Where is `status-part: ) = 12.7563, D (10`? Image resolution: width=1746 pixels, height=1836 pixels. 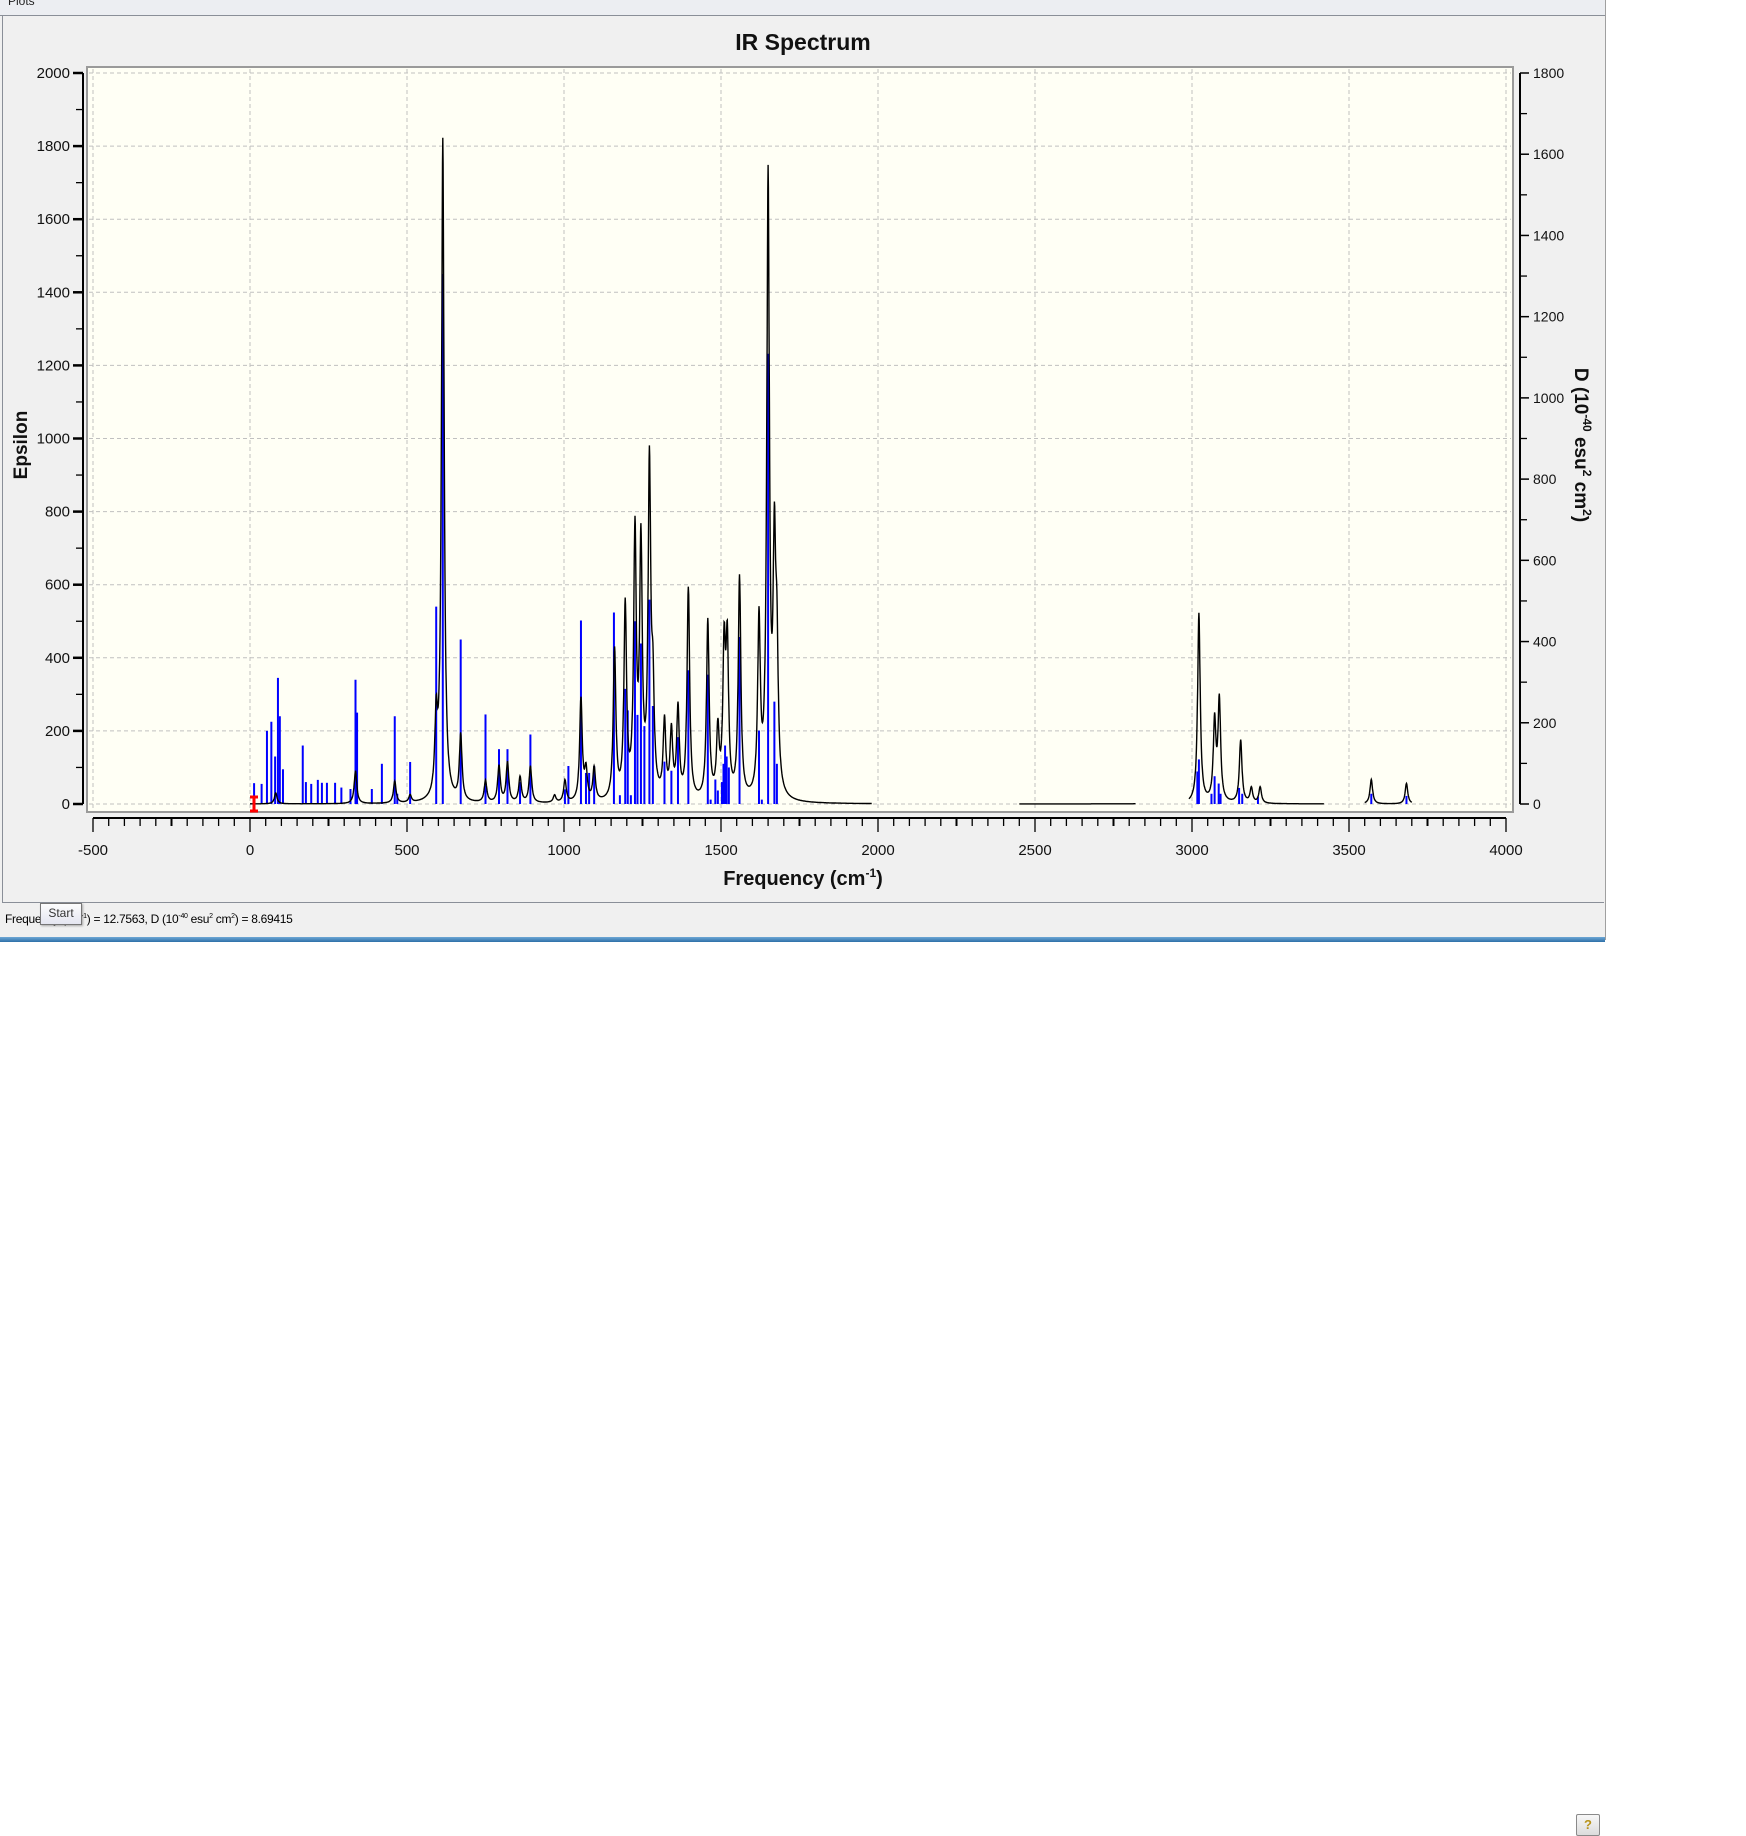 status-part: ) = 12.7563, D (10 is located at coordinates (133, 919).